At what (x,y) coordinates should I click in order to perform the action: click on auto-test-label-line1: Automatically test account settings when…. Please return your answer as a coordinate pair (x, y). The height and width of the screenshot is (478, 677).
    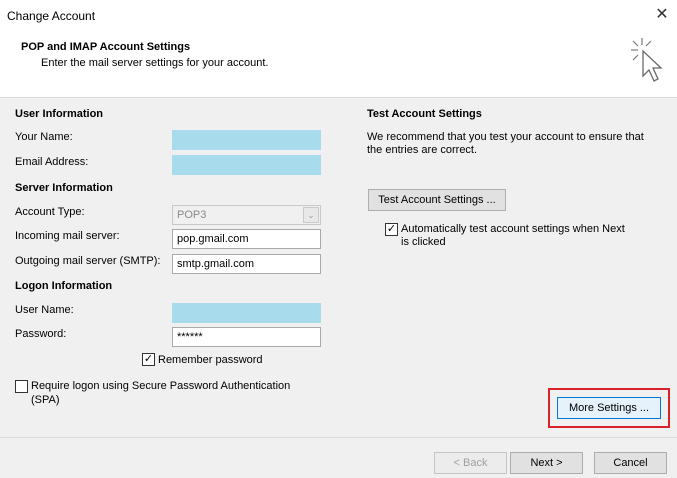
    Looking at the image, I should click on (513, 229).